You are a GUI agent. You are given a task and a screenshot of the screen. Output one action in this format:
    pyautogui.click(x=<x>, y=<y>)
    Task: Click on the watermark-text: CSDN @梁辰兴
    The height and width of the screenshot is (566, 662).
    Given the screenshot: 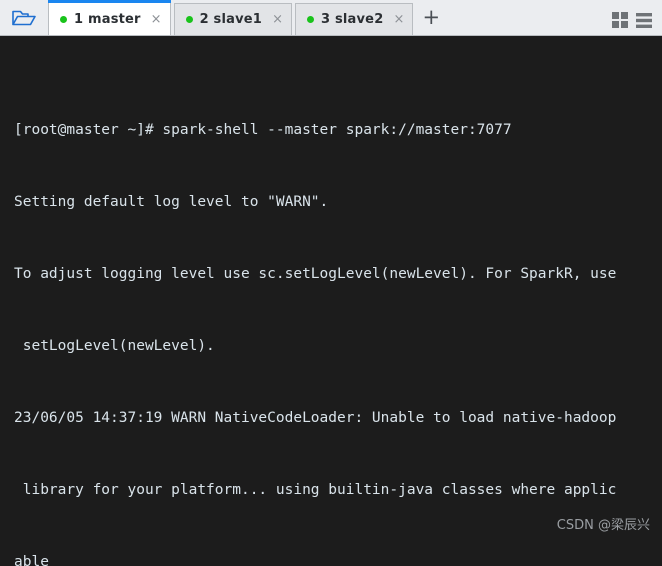 What is the action you would take?
    pyautogui.click(x=603, y=525)
    